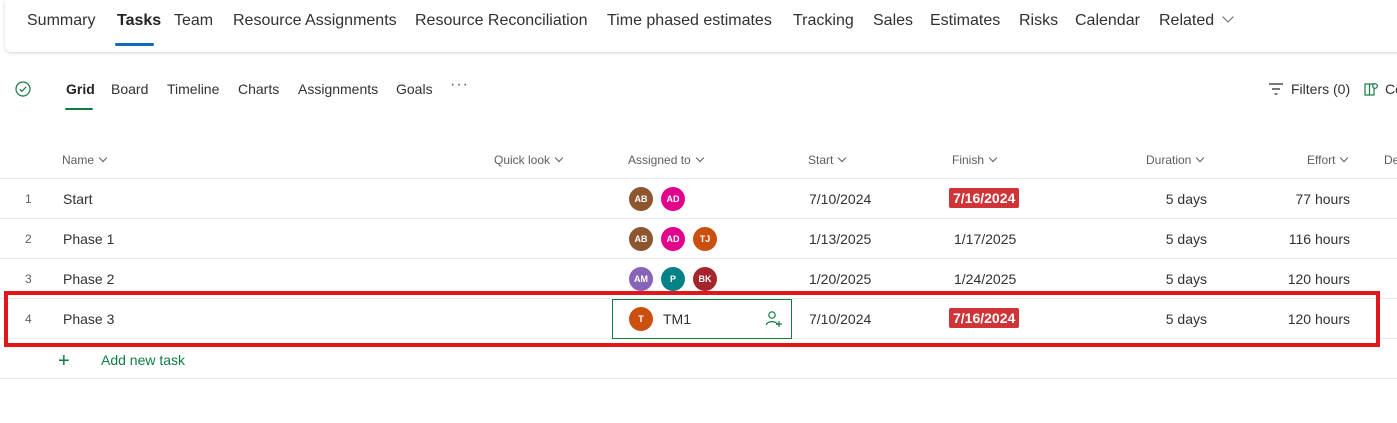 The height and width of the screenshot is (423, 1397). I want to click on view-tab-timeline: Timeline, so click(193, 89).